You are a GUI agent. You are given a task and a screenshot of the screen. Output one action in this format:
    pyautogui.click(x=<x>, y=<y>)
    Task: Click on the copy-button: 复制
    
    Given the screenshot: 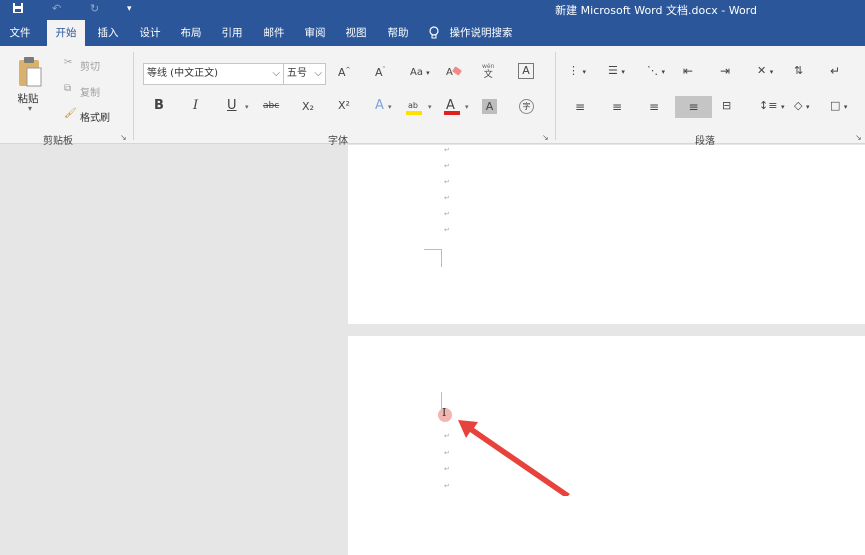 What is the action you would take?
    pyautogui.click(x=90, y=91)
    